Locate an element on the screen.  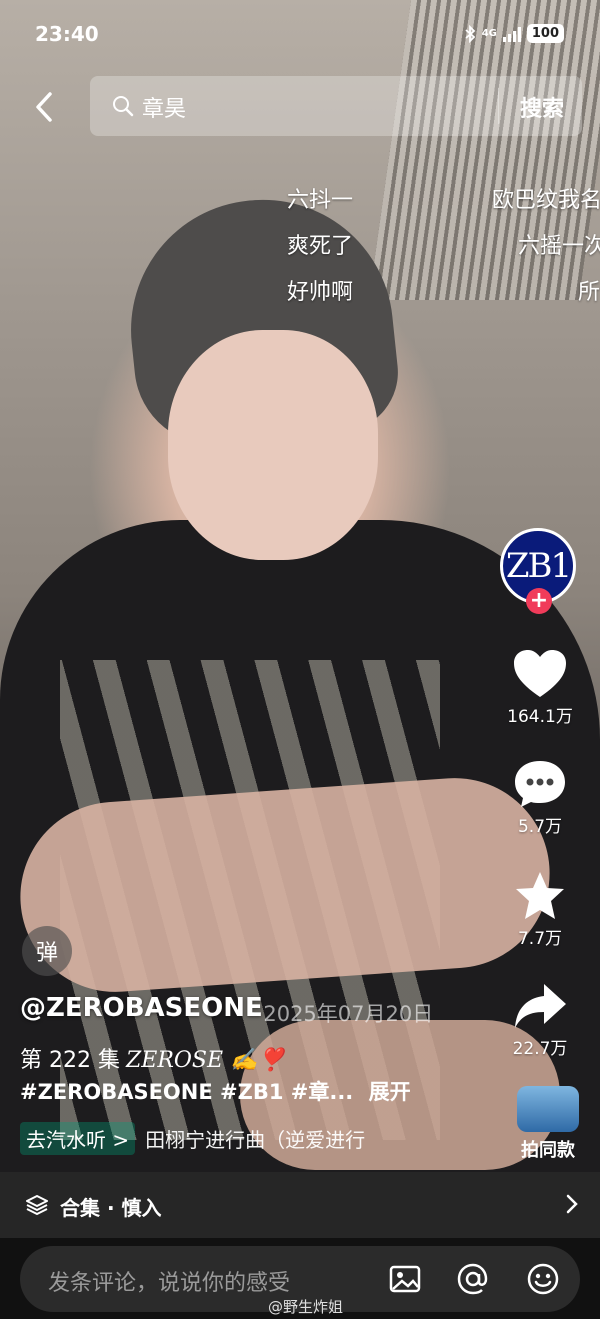
favorite-button: 7.7万 is located at coordinates (540, 909).